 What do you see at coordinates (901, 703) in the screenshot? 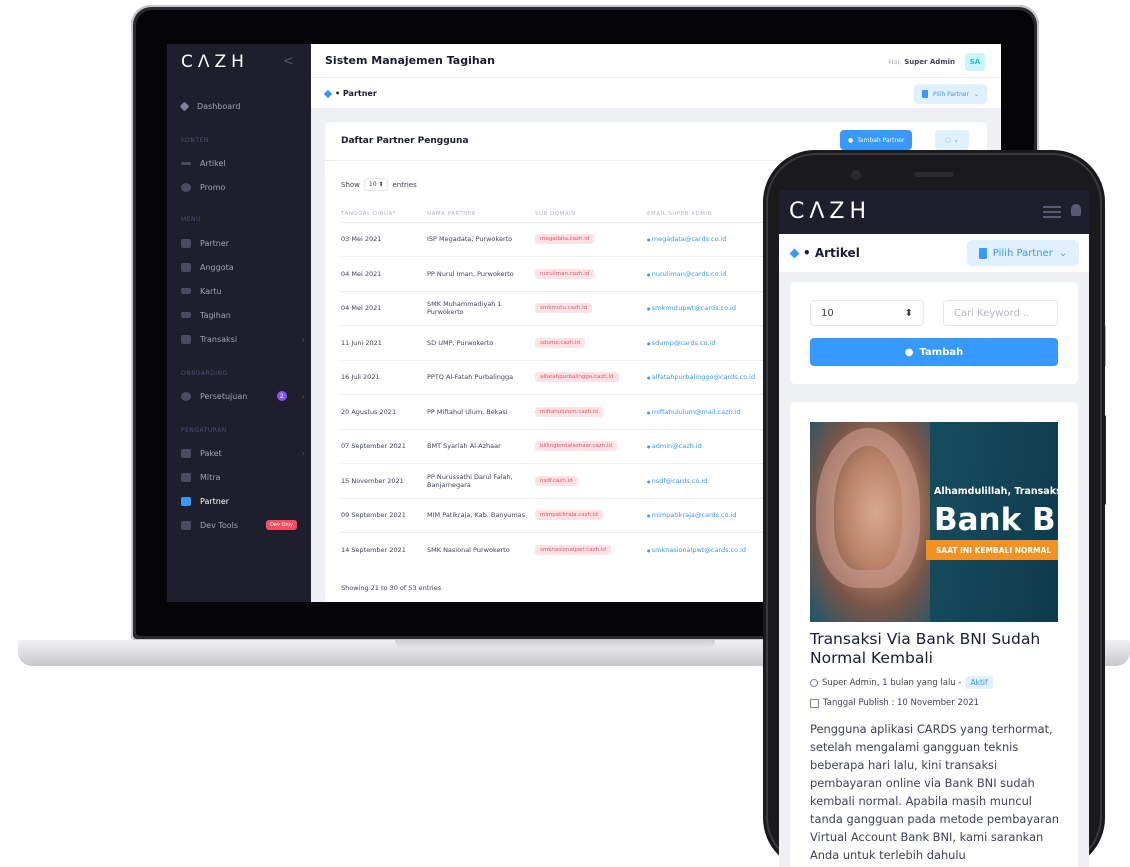
I see `publish-date: Tanggal Publish : 10 November 2021` at bounding box center [901, 703].